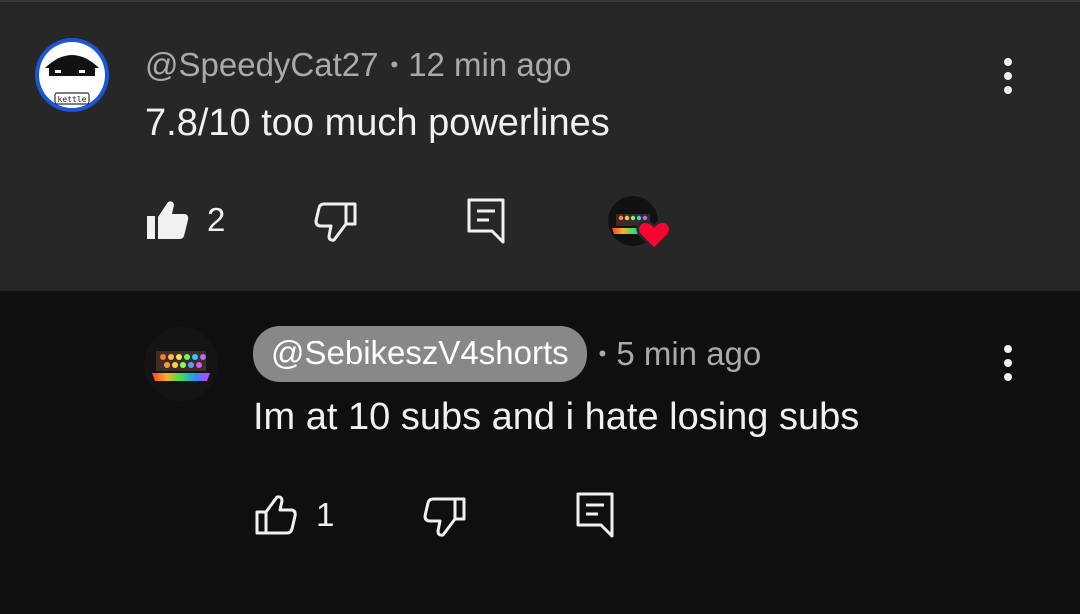  Describe the element at coordinates (72, 75) in the screenshot. I see `avatar: kettle` at that location.